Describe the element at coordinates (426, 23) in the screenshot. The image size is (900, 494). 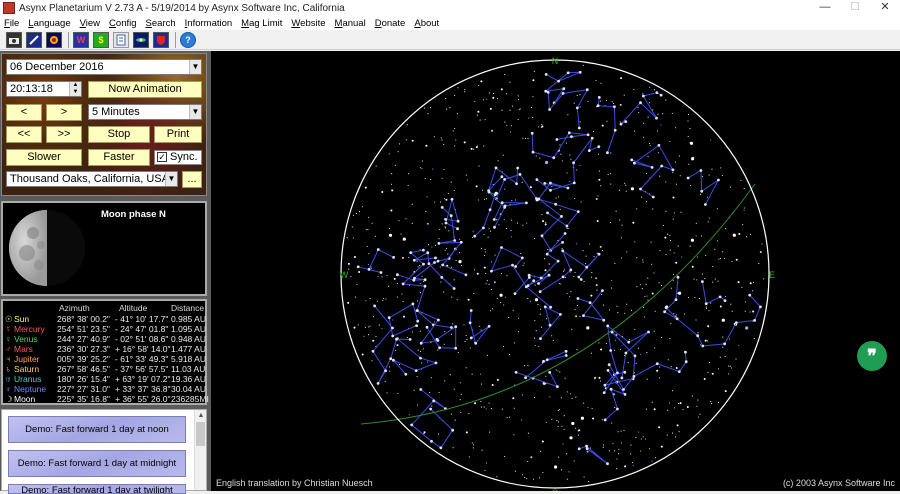
I see `menu-about: About` at that location.